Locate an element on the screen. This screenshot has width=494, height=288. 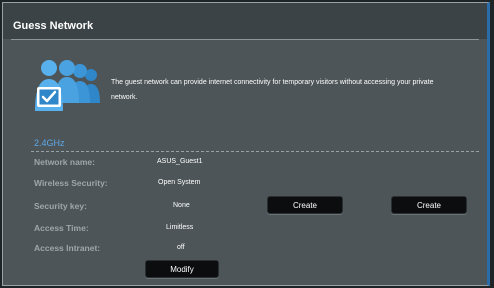
access-time-label: Access Time: is located at coordinates (61, 228).